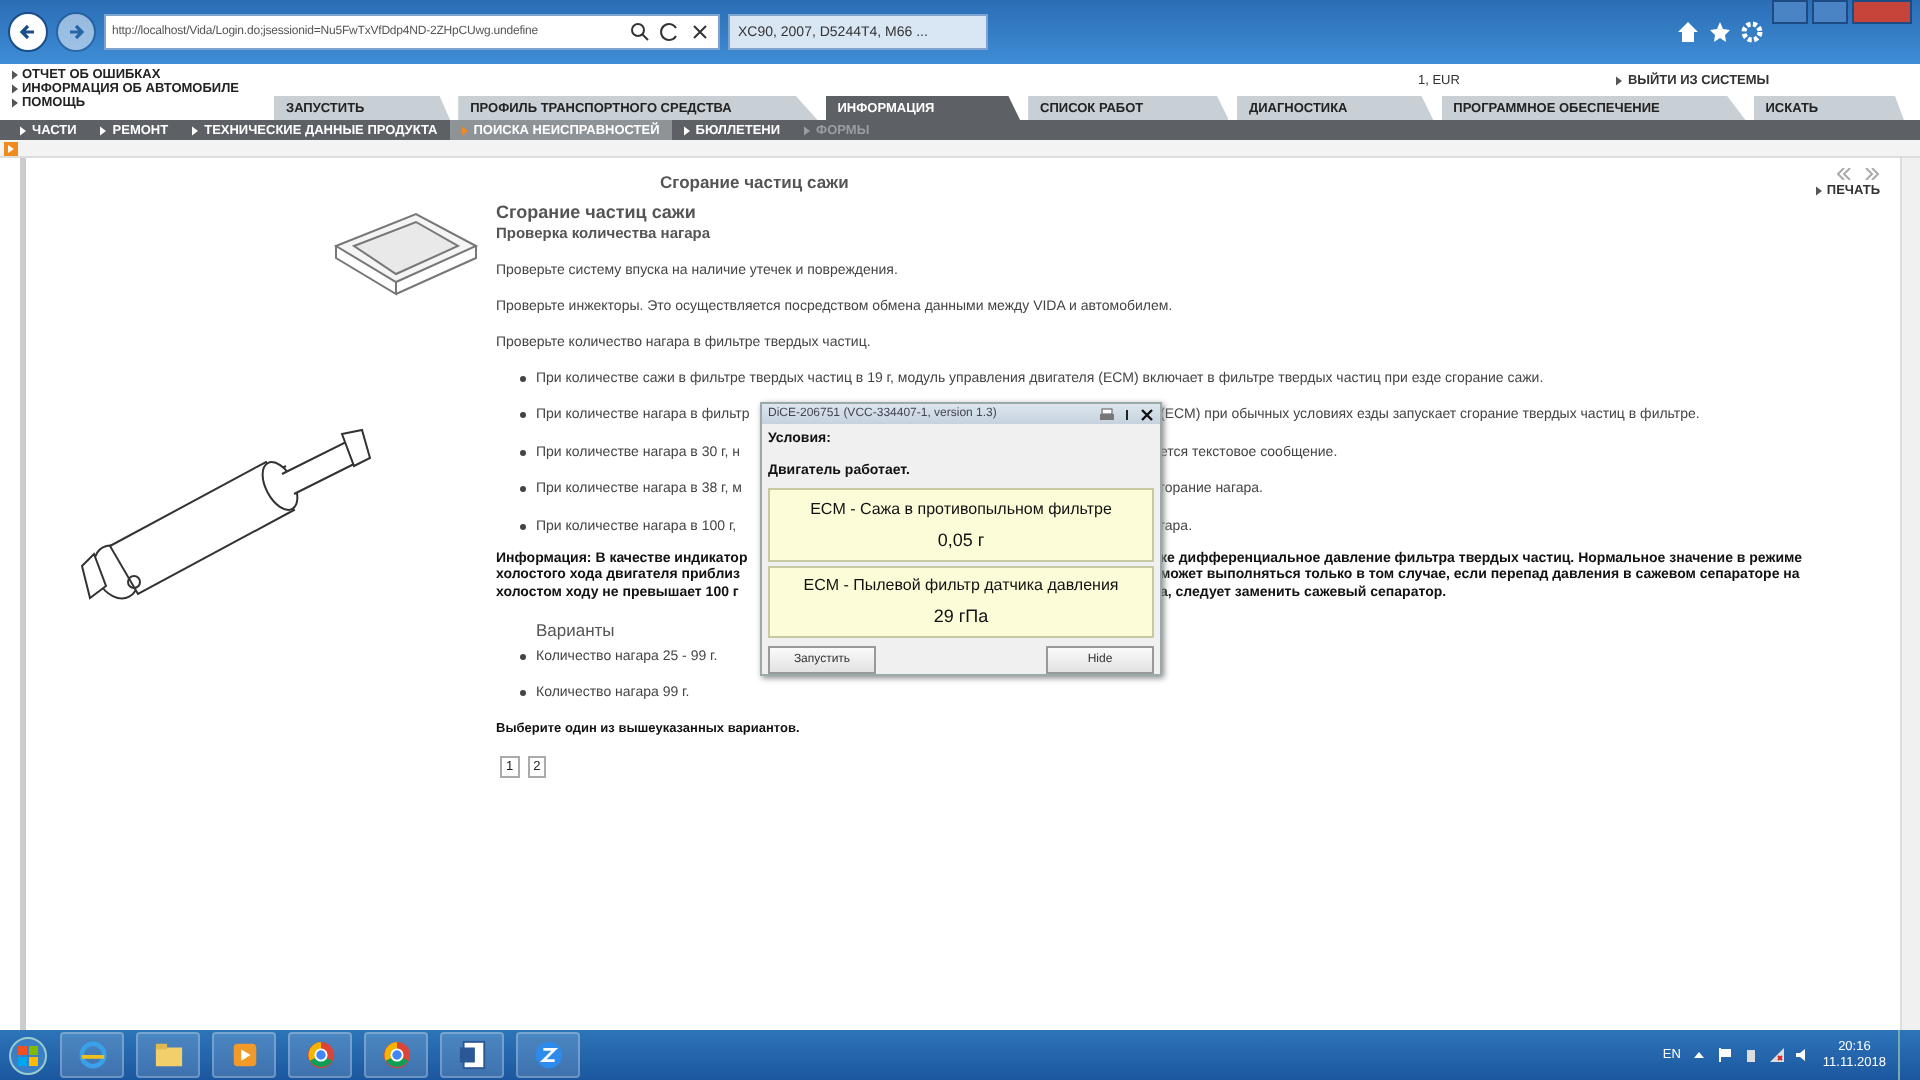 This screenshot has height=1080, width=1920. Describe the element at coordinates (1720, 32) in the screenshot. I see `star-icon` at that location.